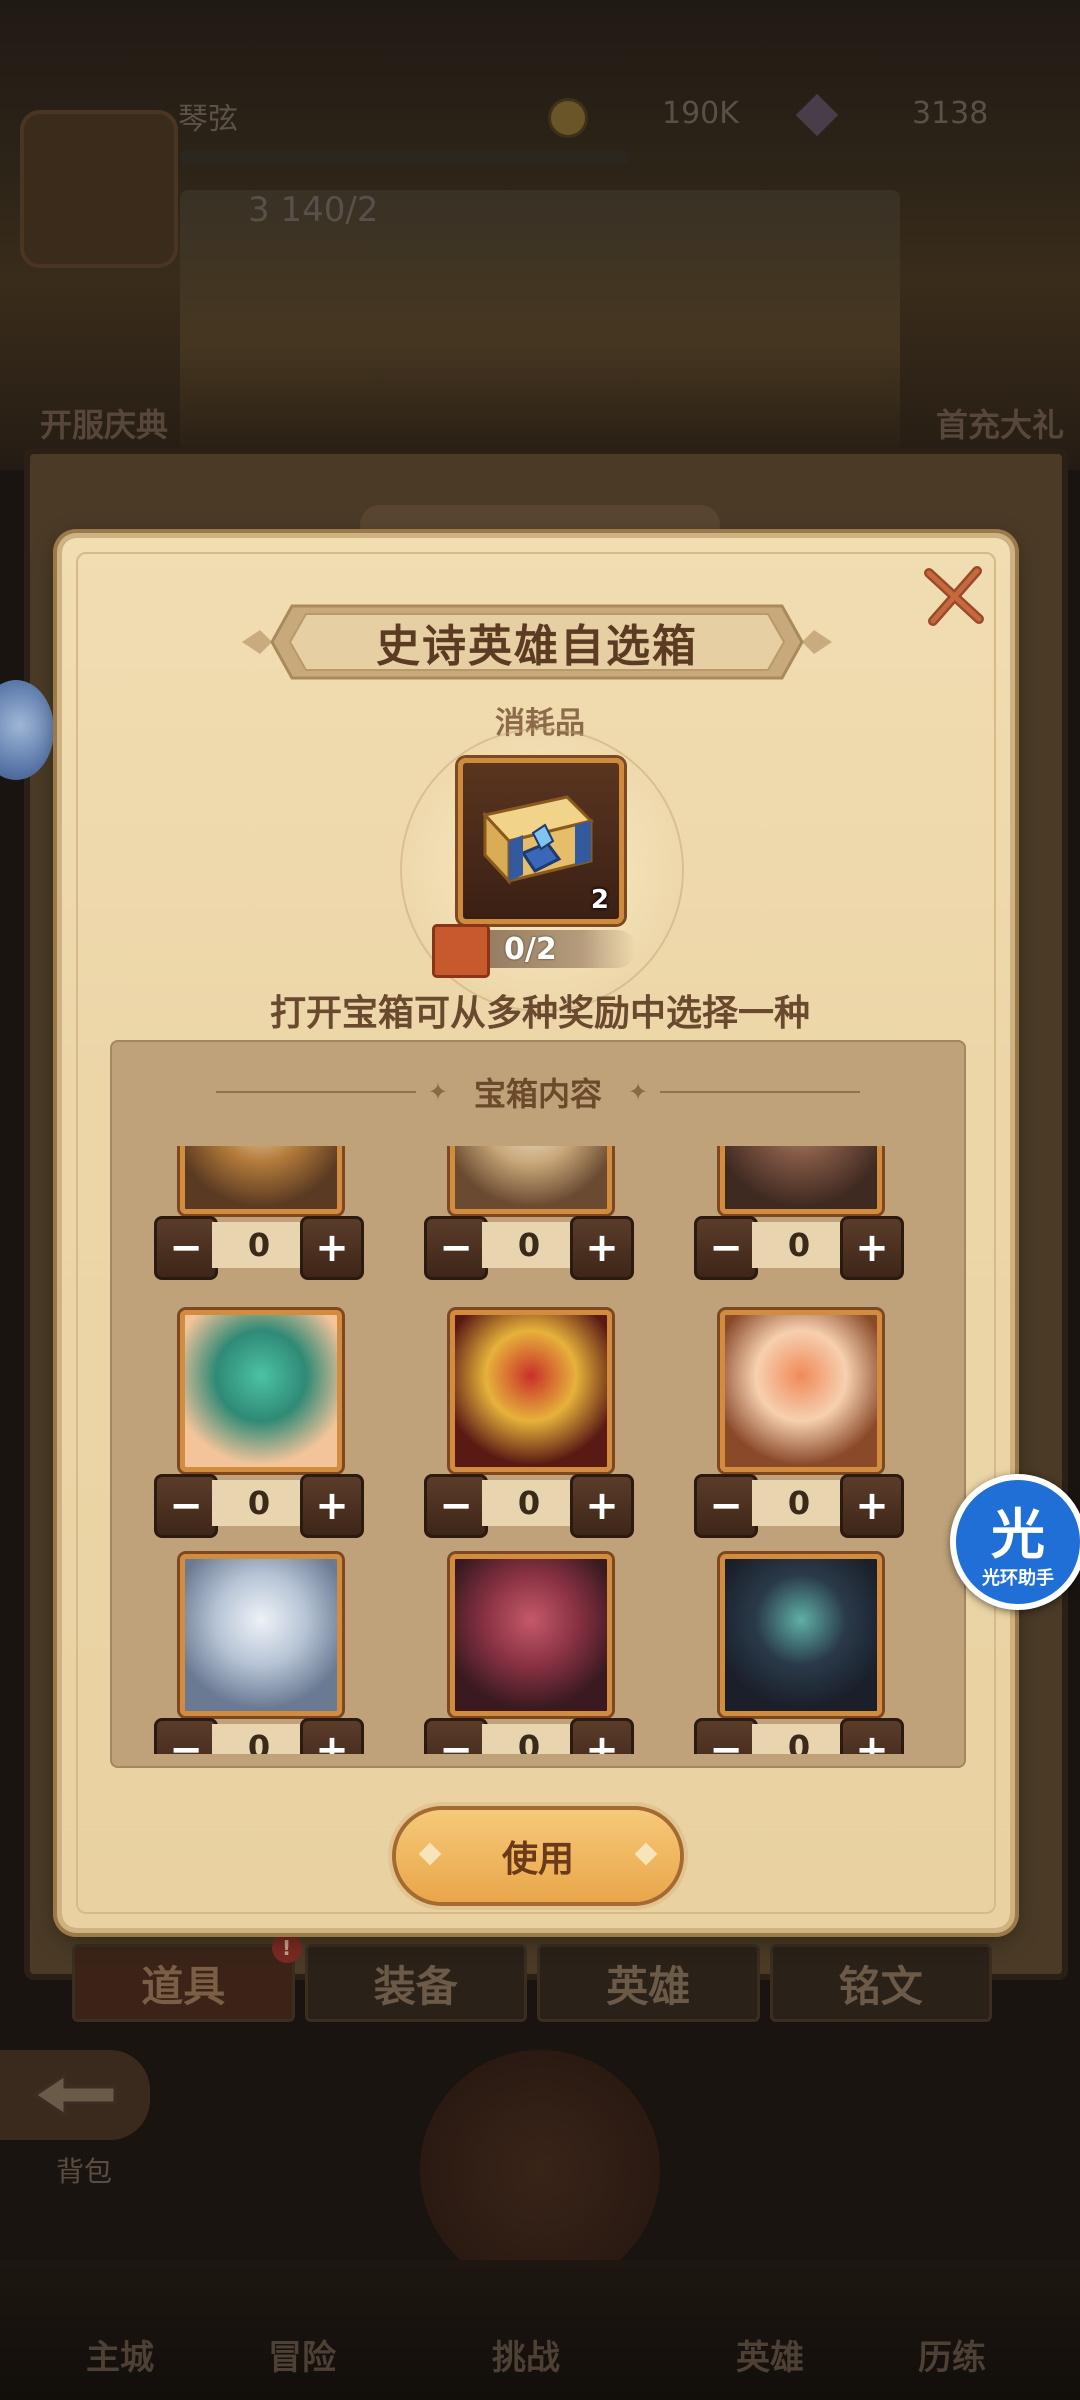 This screenshot has width=1080, height=2400. I want to click on event-label-left: 开服庆典, so click(104, 423).